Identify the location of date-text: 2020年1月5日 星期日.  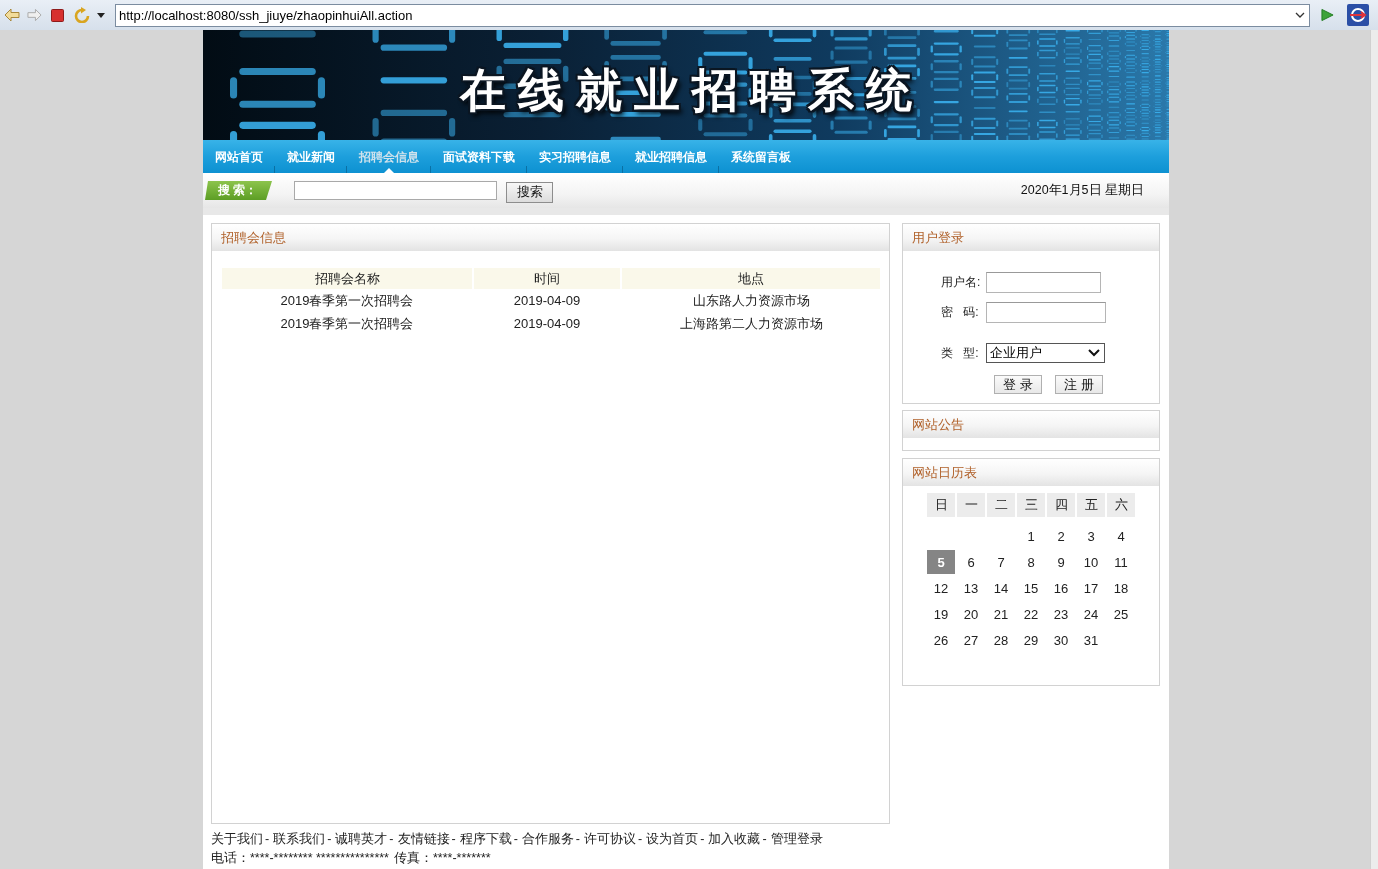
(1082, 190).